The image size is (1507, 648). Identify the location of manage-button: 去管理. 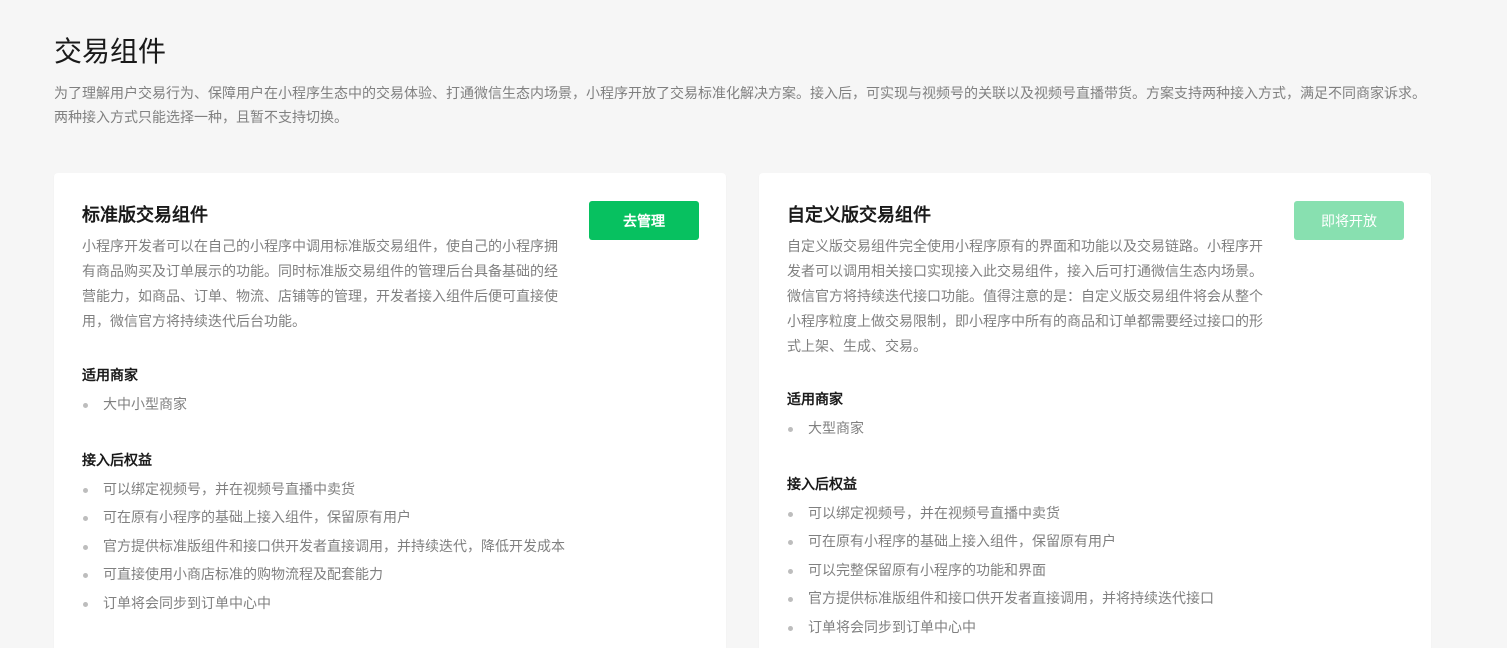
(644, 220).